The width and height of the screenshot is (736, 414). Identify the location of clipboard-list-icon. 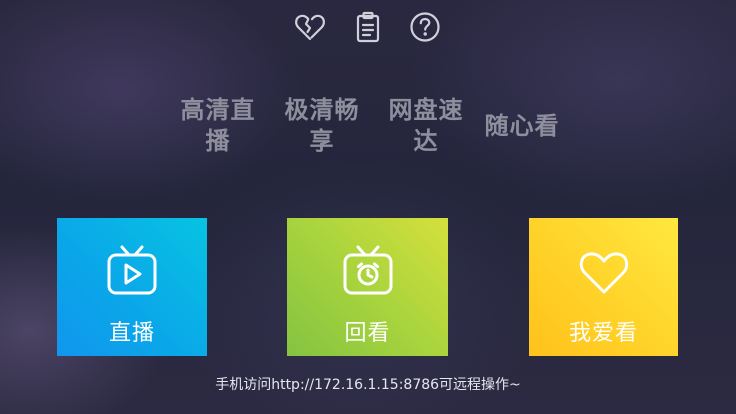
(368, 27).